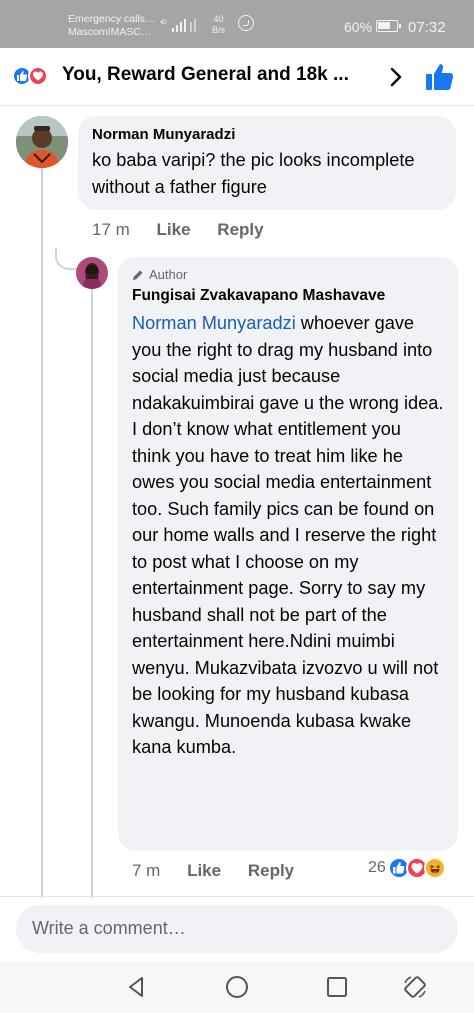 The height and width of the screenshot is (1013, 474). Describe the element at coordinates (440, 77) in the screenshot. I see `like-post-button` at that location.